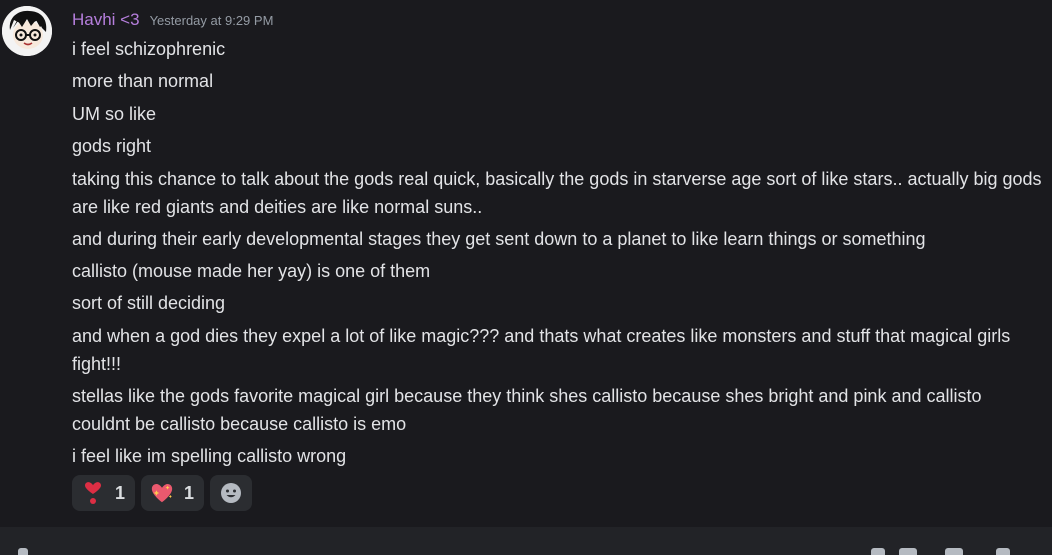  What do you see at coordinates (93, 493) in the screenshot?
I see `exclamation-heart-icon` at bounding box center [93, 493].